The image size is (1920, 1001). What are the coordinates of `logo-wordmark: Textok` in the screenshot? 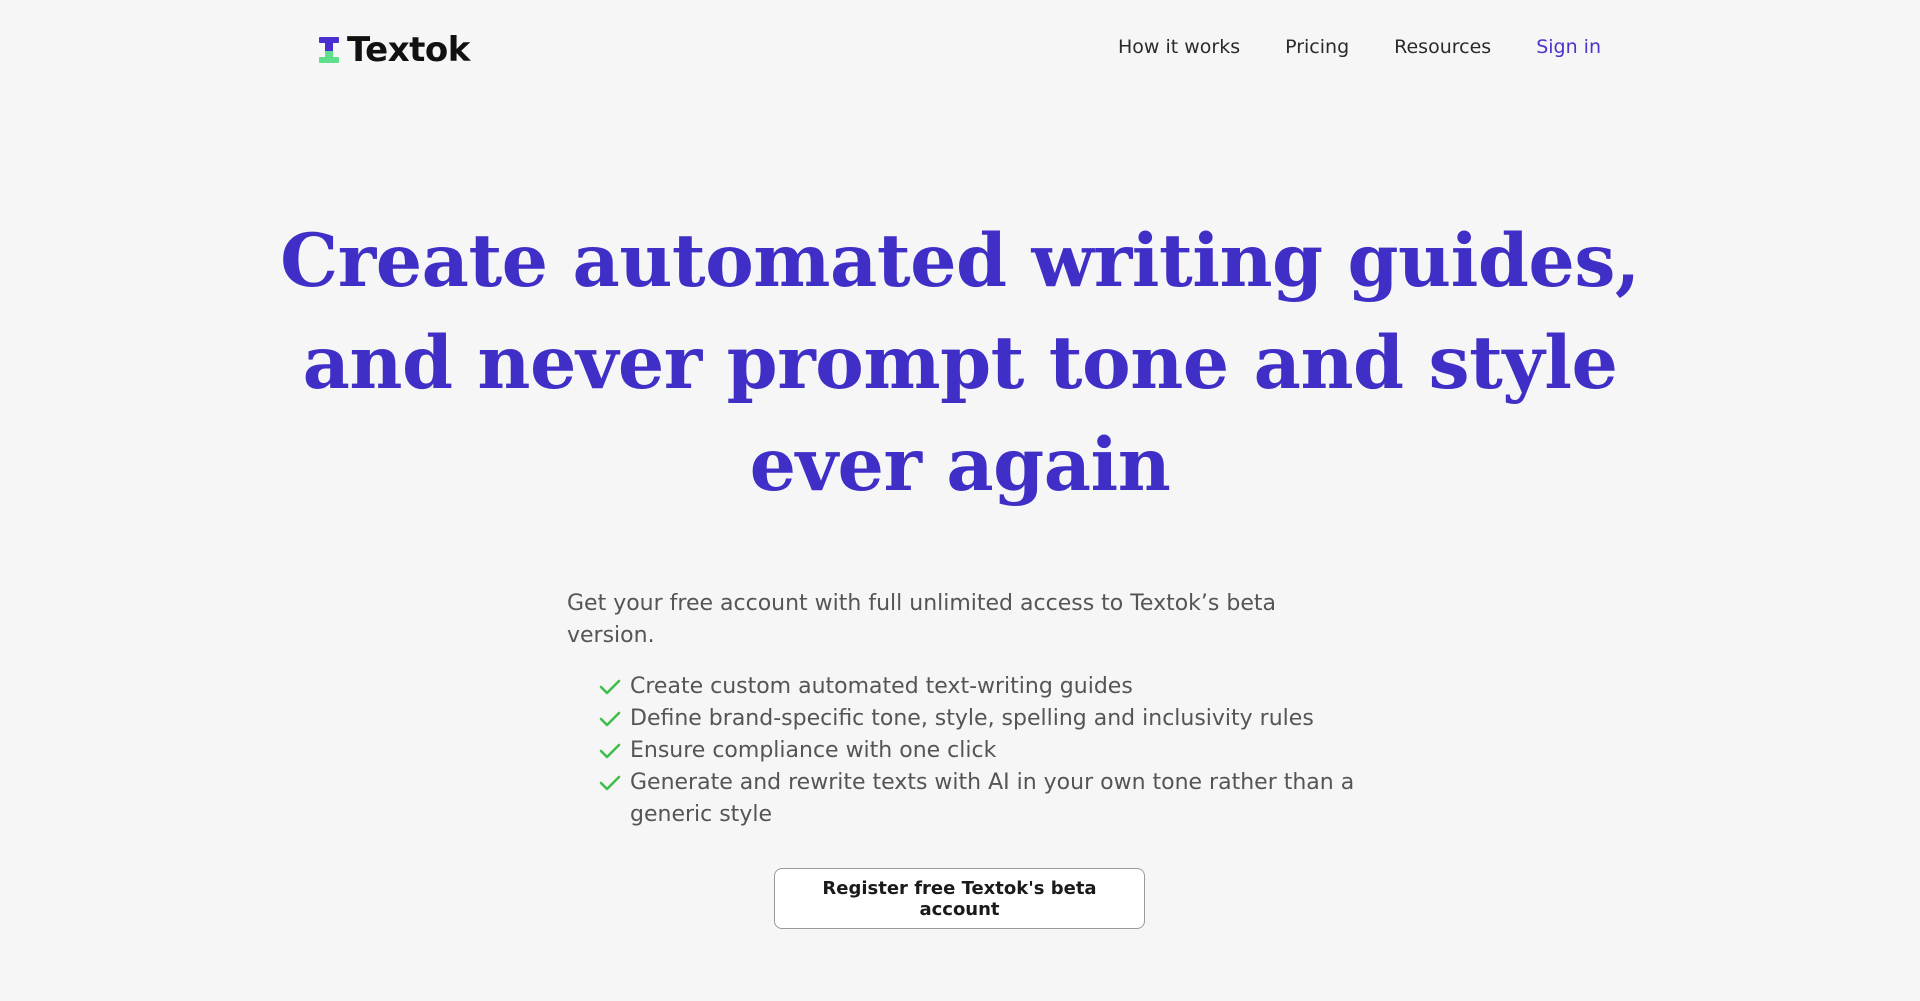 It's located at (408, 50).